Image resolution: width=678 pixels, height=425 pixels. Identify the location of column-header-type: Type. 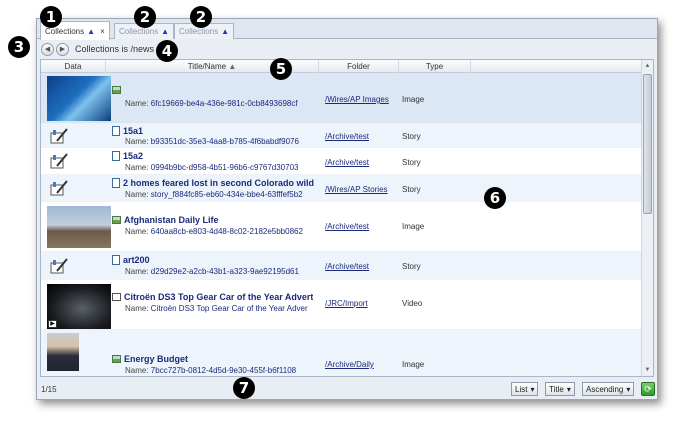
(435, 66).